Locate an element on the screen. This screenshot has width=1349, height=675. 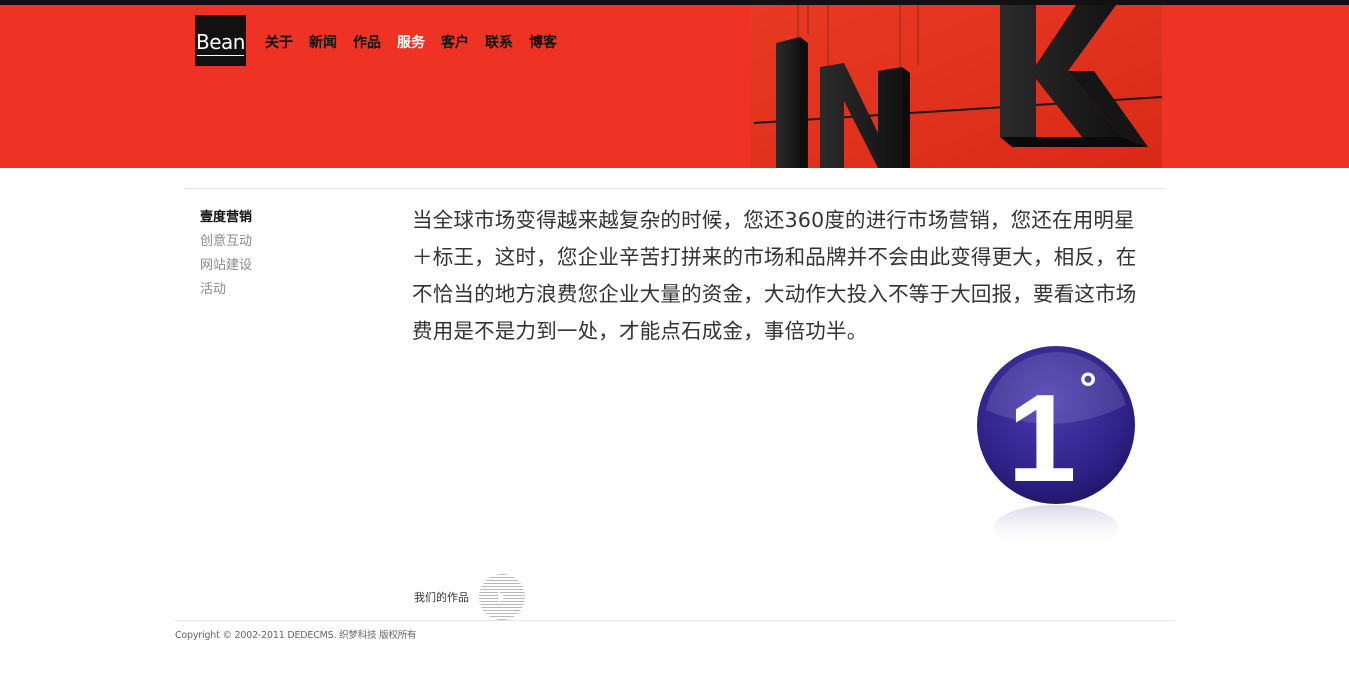
main-nav: 关于 新闻 作品 服务 客户 联系 博客 is located at coordinates (411, 42).